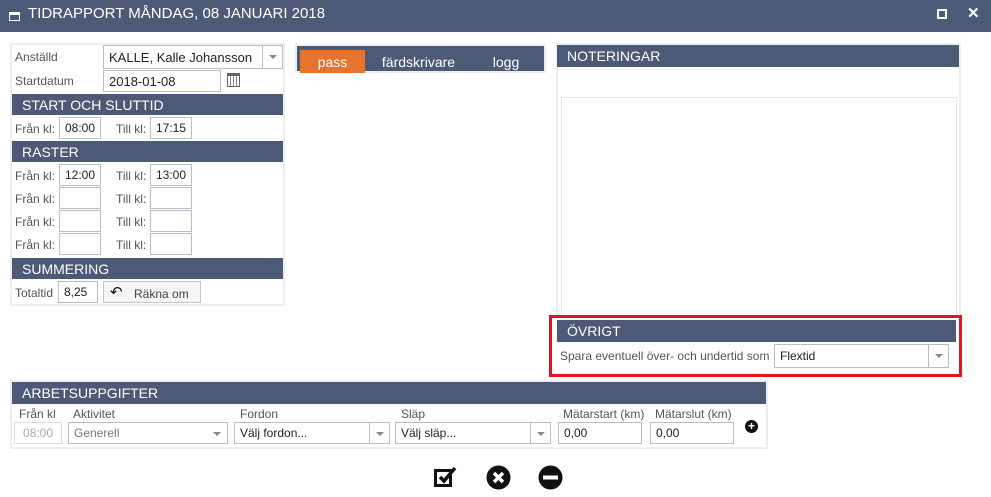 The height and width of the screenshot is (497, 991). What do you see at coordinates (861, 356) in the screenshot?
I see `overtime-select: Flextid` at bounding box center [861, 356].